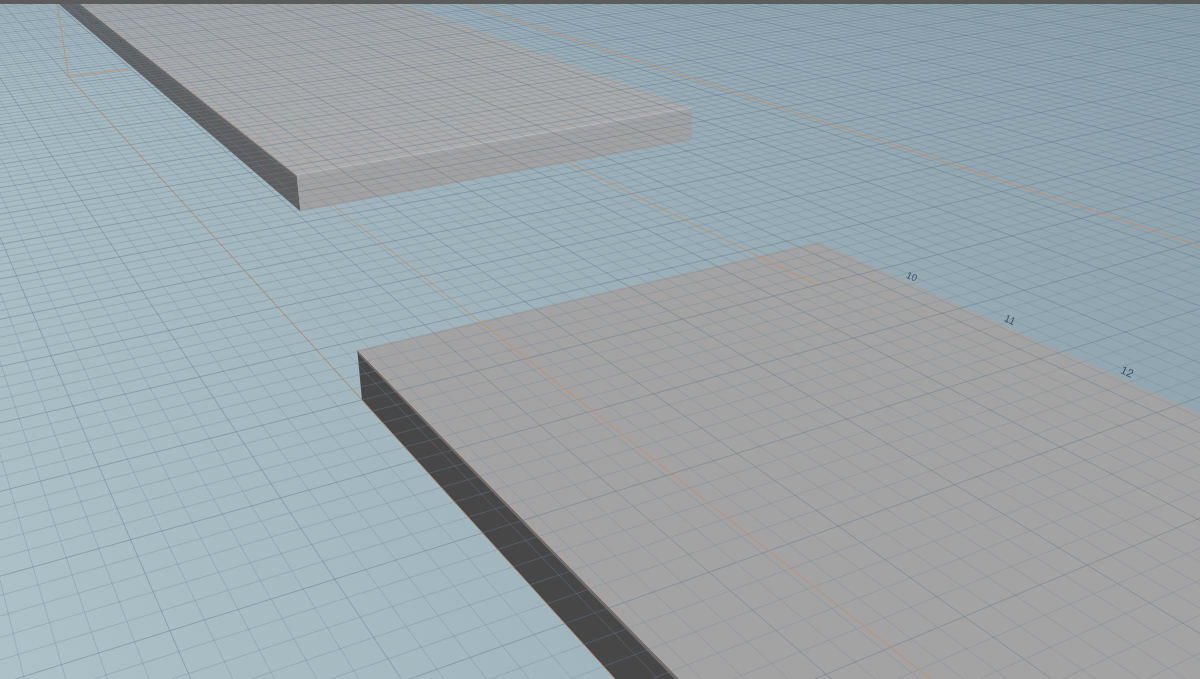  I want to click on ruler-label: 10, so click(911, 276).